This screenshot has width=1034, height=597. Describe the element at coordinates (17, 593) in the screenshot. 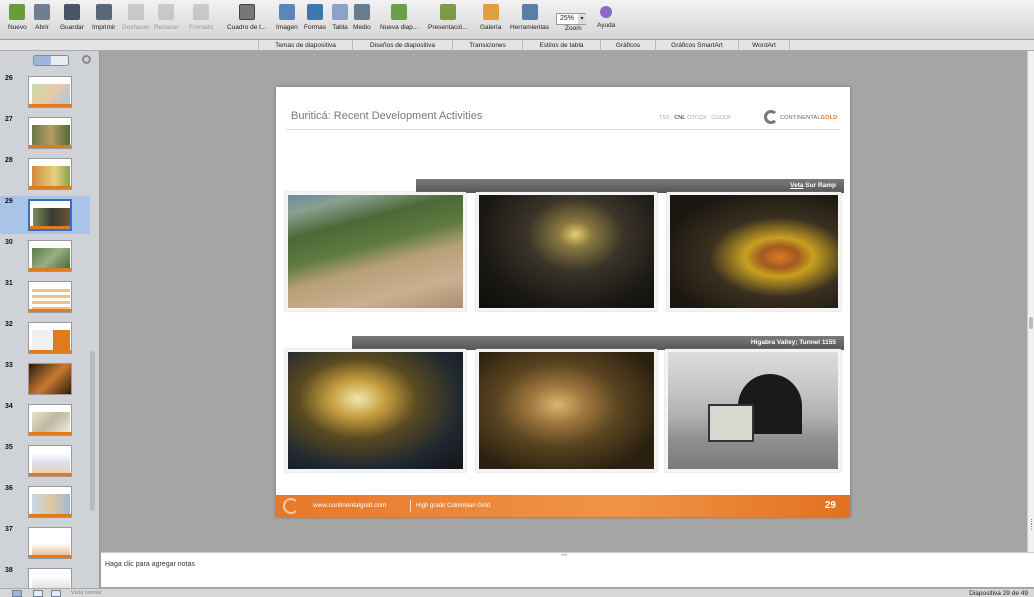

I see `normal-view-button` at that location.